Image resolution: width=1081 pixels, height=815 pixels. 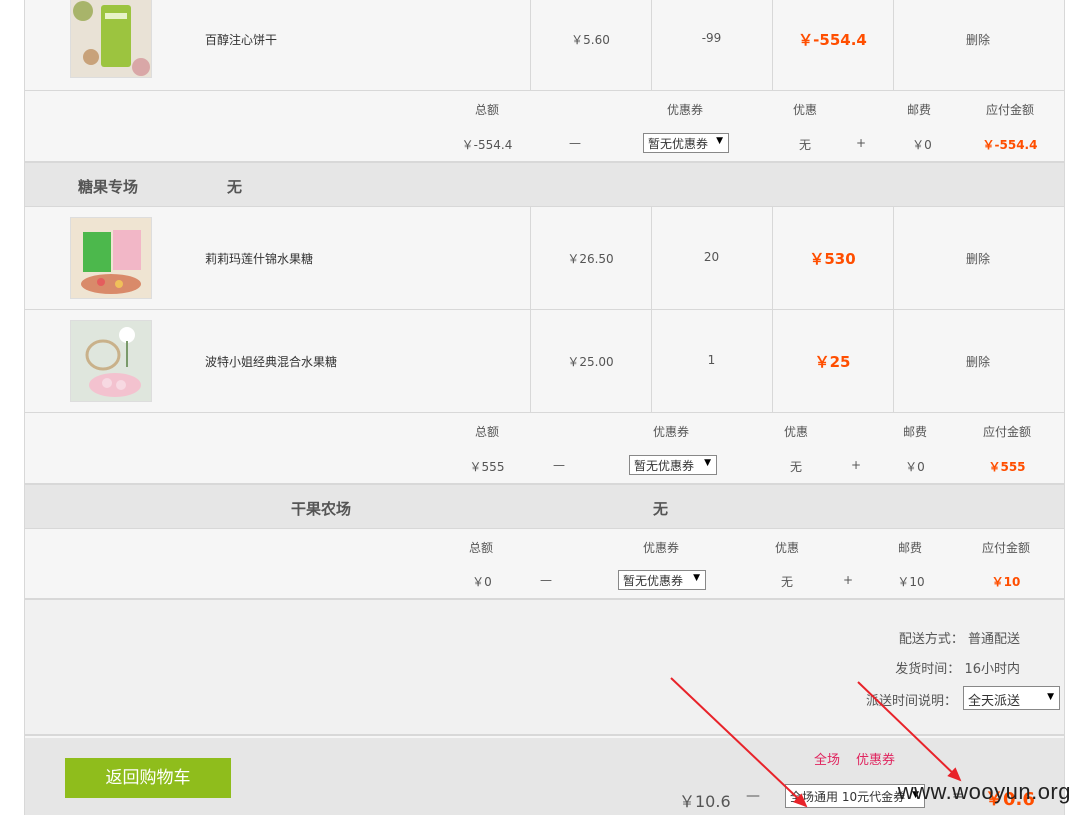 I want to click on arrow-to-final, so click(x=909, y=731).